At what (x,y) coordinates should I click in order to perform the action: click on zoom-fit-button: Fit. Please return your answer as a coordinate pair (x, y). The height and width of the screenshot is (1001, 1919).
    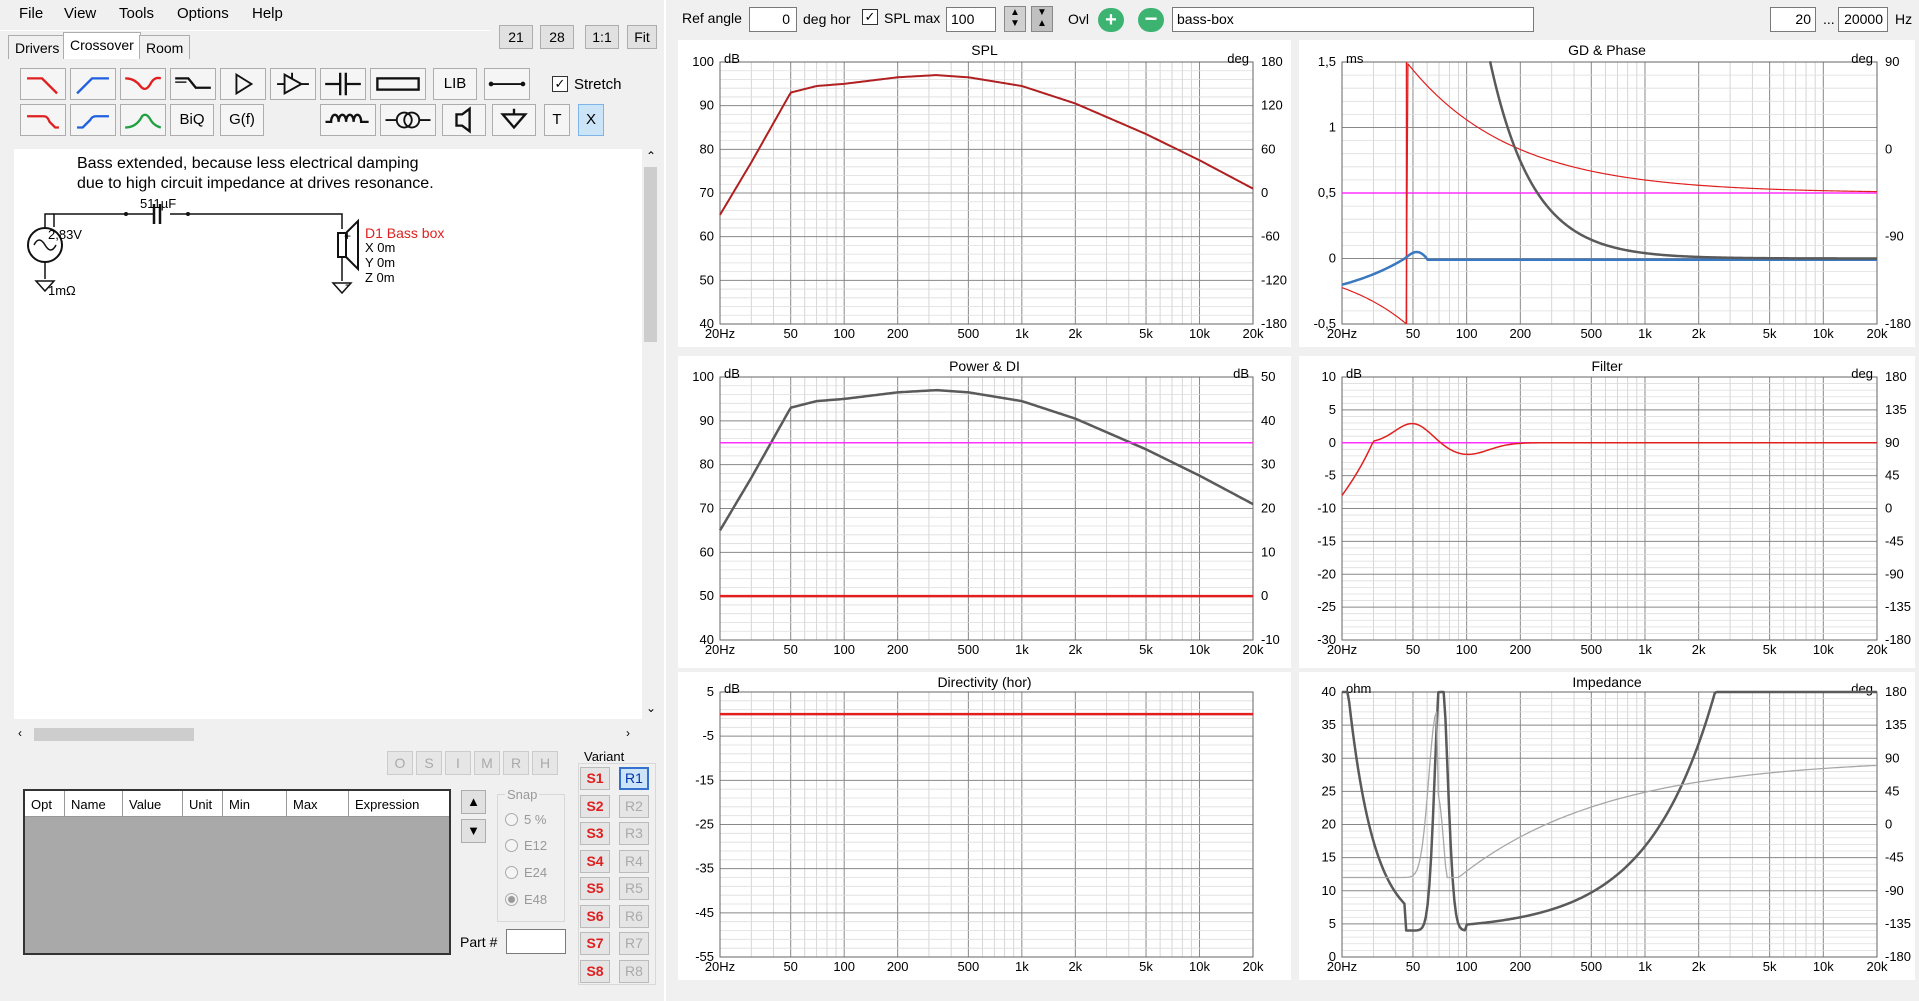
    Looking at the image, I should click on (642, 37).